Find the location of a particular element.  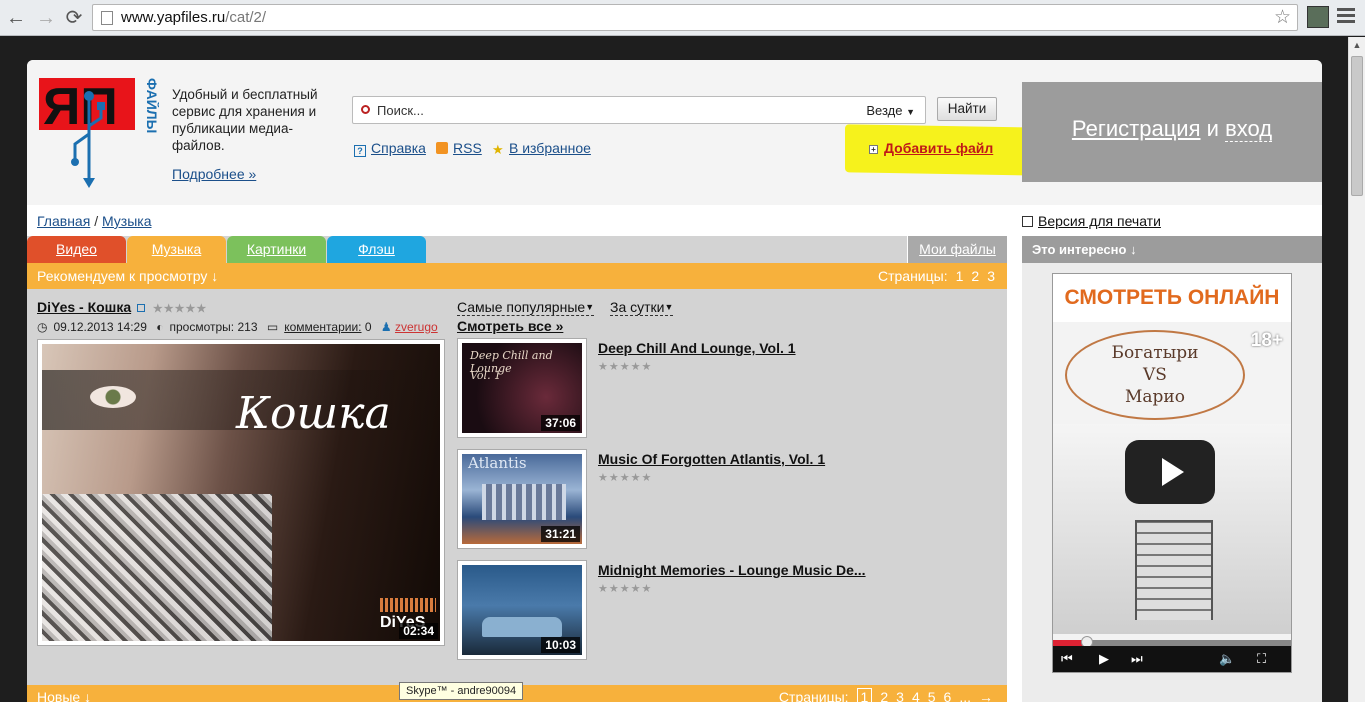

print-version-label: Версия для печати is located at coordinates (1099, 221).